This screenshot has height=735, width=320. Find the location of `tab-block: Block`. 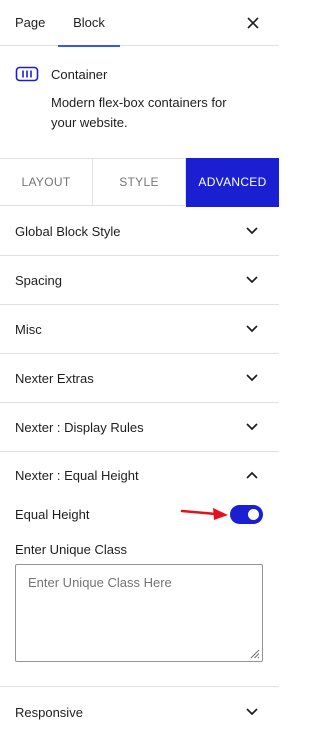

tab-block: Block is located at coordinates (89, 23).